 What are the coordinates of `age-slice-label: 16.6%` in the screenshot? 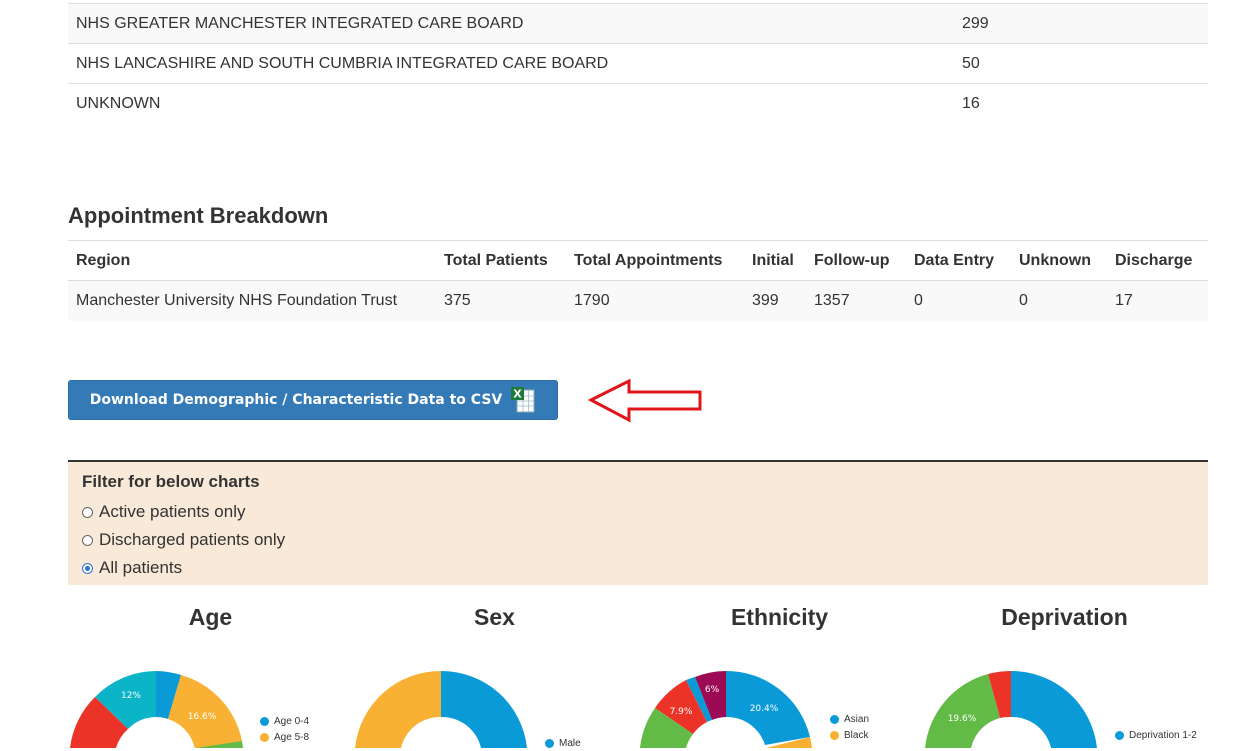 It's located at (202, 717).